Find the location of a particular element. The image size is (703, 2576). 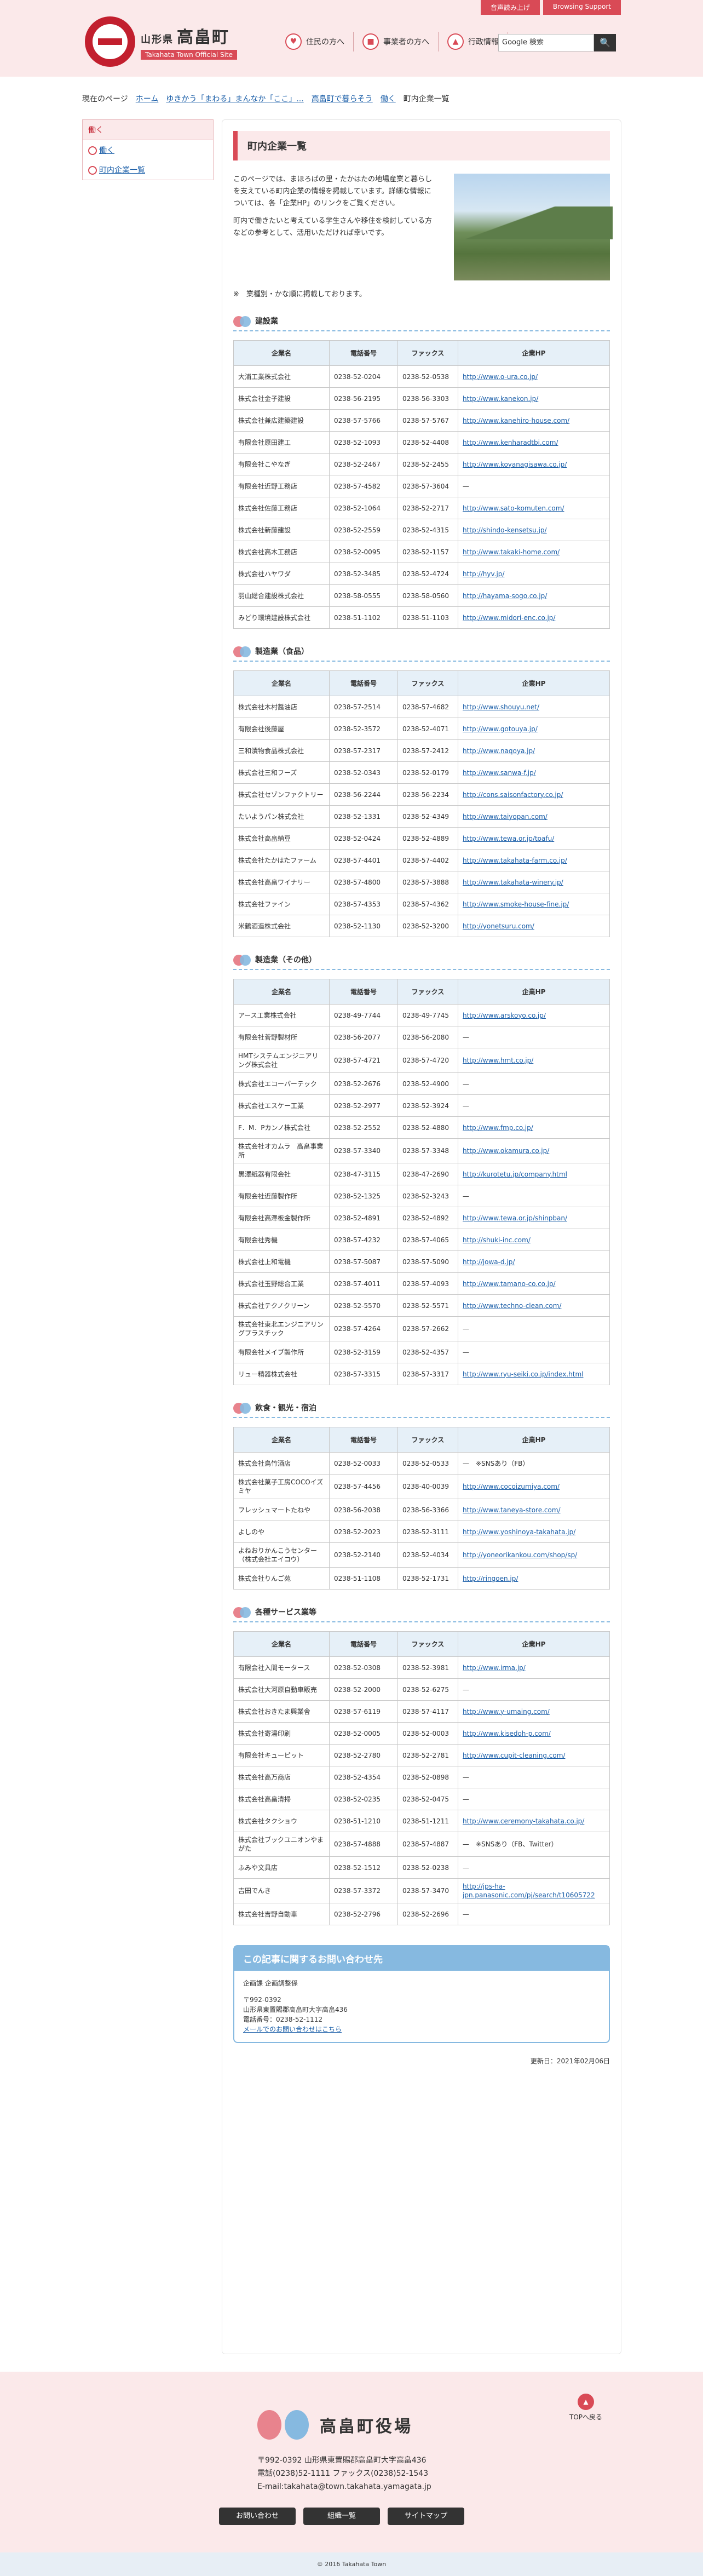

company-hp-link: http://kurotetu.jp/company.html is located at coordinates (515, 1175).